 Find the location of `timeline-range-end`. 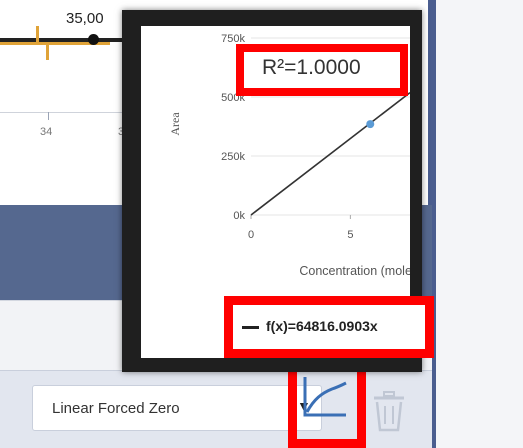

timeline-range-end is located at coordinates (47, 51).